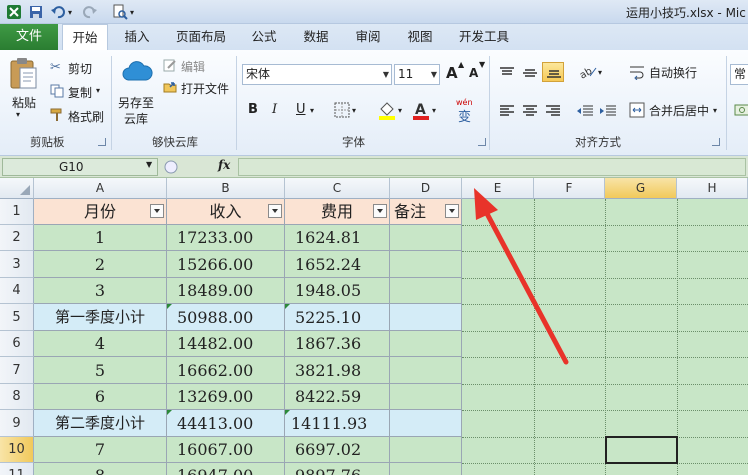 Image resolution: width=748 pixels, height=475 pixels. I want to click on format-painter-button: 格式刷, so click(86, 116).